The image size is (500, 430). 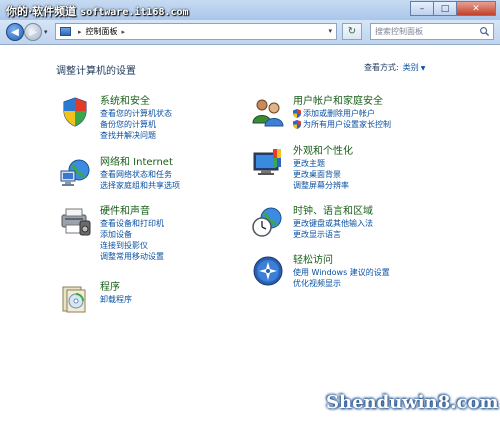 What do you see at coordinates (180, 101) in the screenshot?
I see `category-title: 系统和安全` at bounding box center [180, 101].